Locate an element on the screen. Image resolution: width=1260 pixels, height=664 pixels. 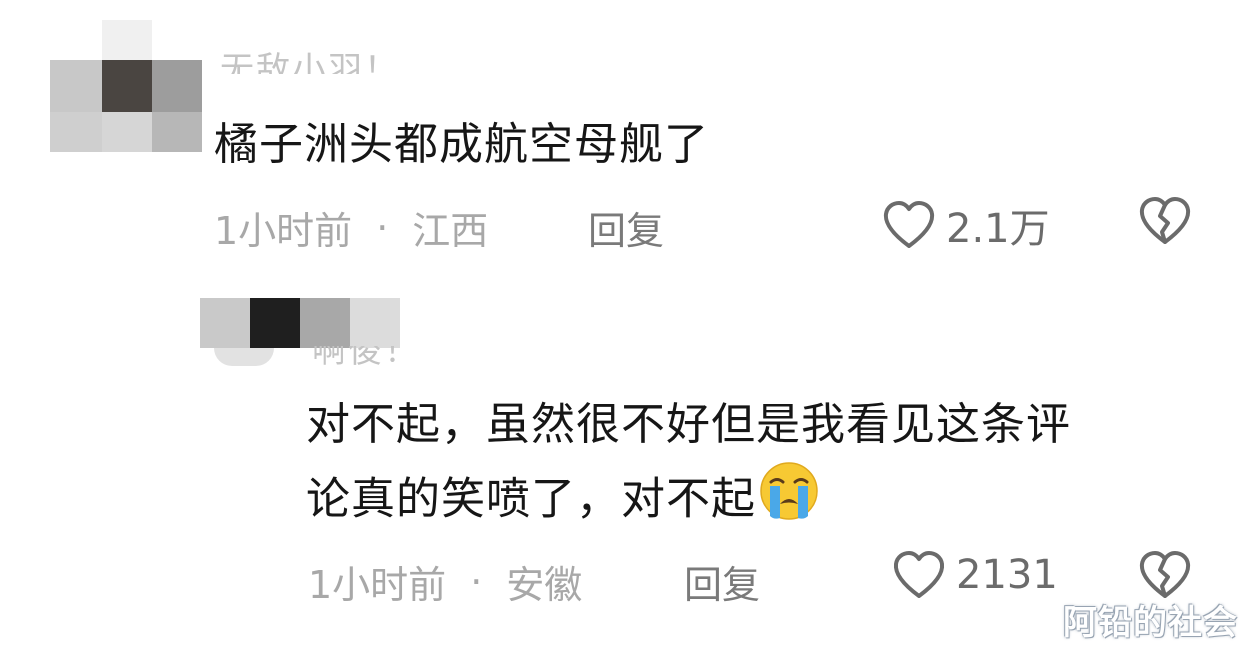
comment-text: 橘子洲头都成航空母舰了 is located at coordinates (461, 145).